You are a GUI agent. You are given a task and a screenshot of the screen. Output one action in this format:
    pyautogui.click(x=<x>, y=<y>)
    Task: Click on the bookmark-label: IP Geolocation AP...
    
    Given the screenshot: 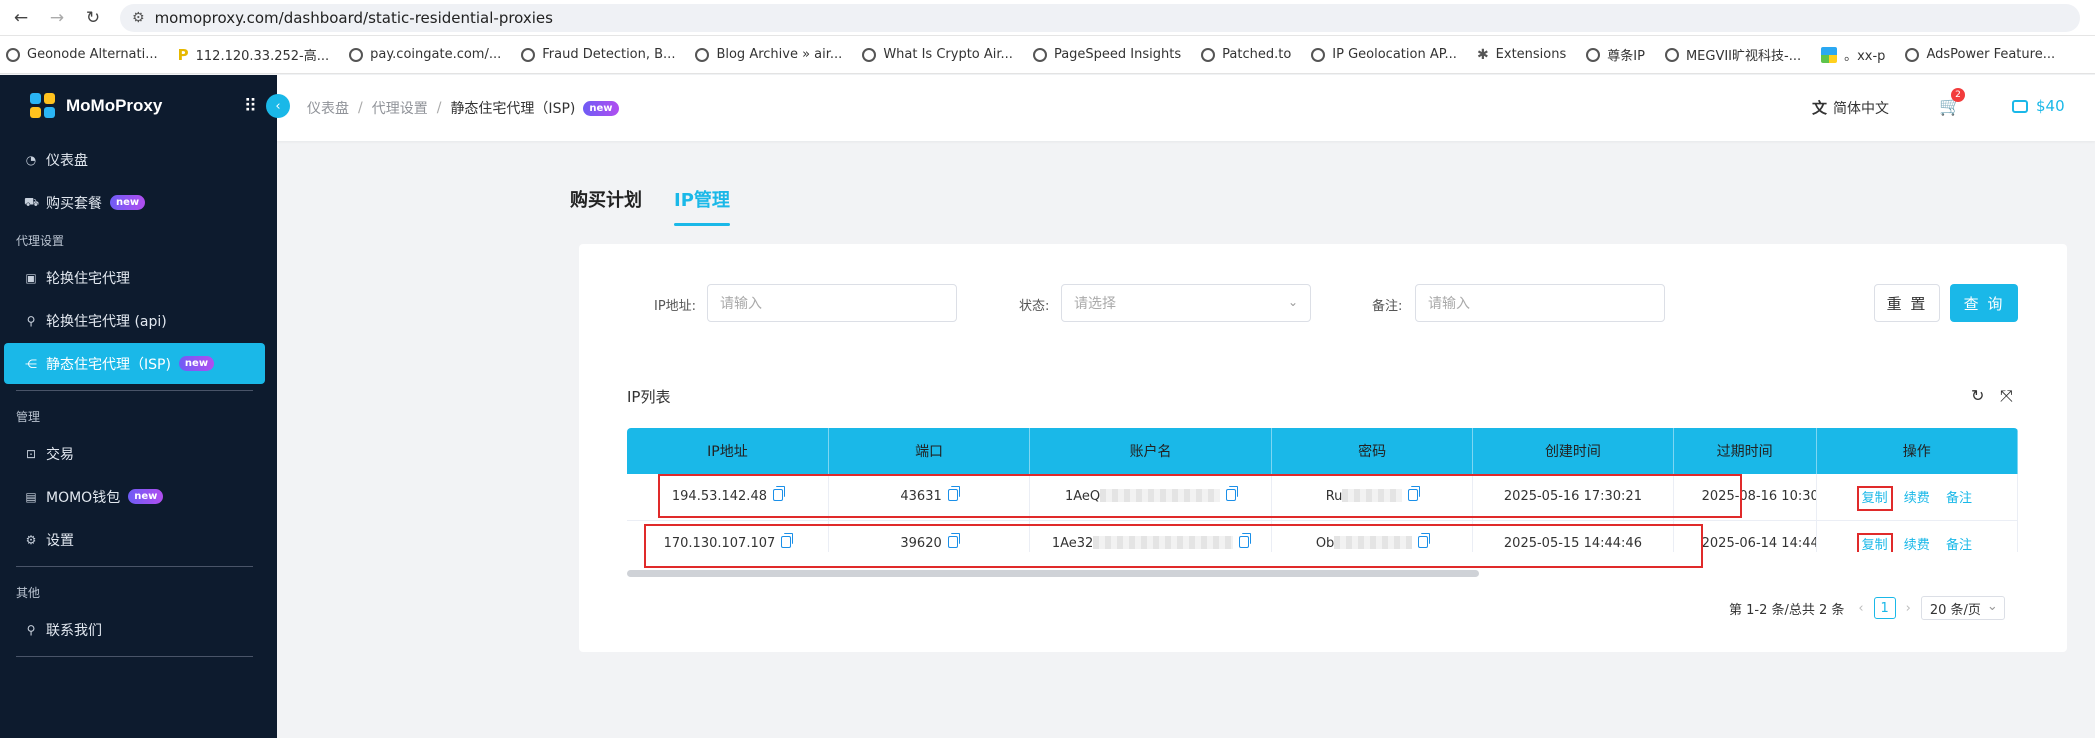 What is the action you would take?
    pyautogui.click(x=1394, y=54)
    